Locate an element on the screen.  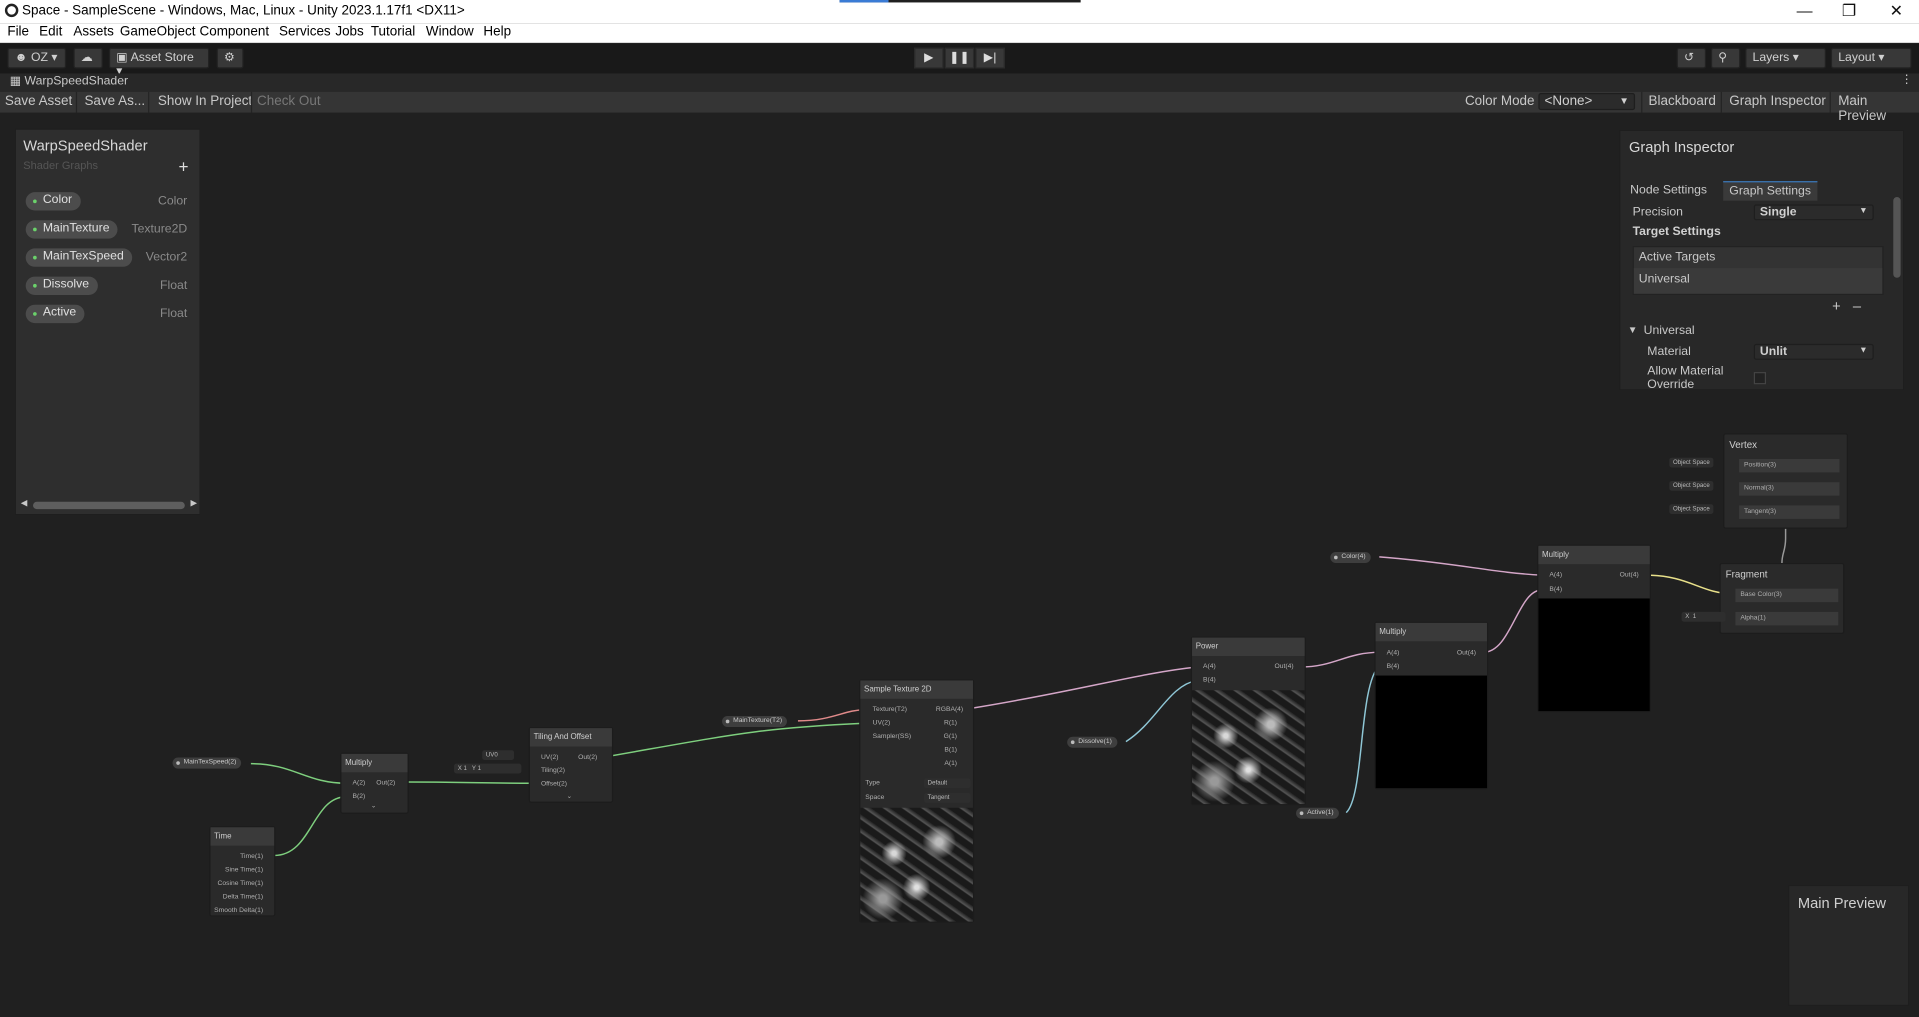
prop-node-active: Active(1) is located at coordinates (1317, 813).